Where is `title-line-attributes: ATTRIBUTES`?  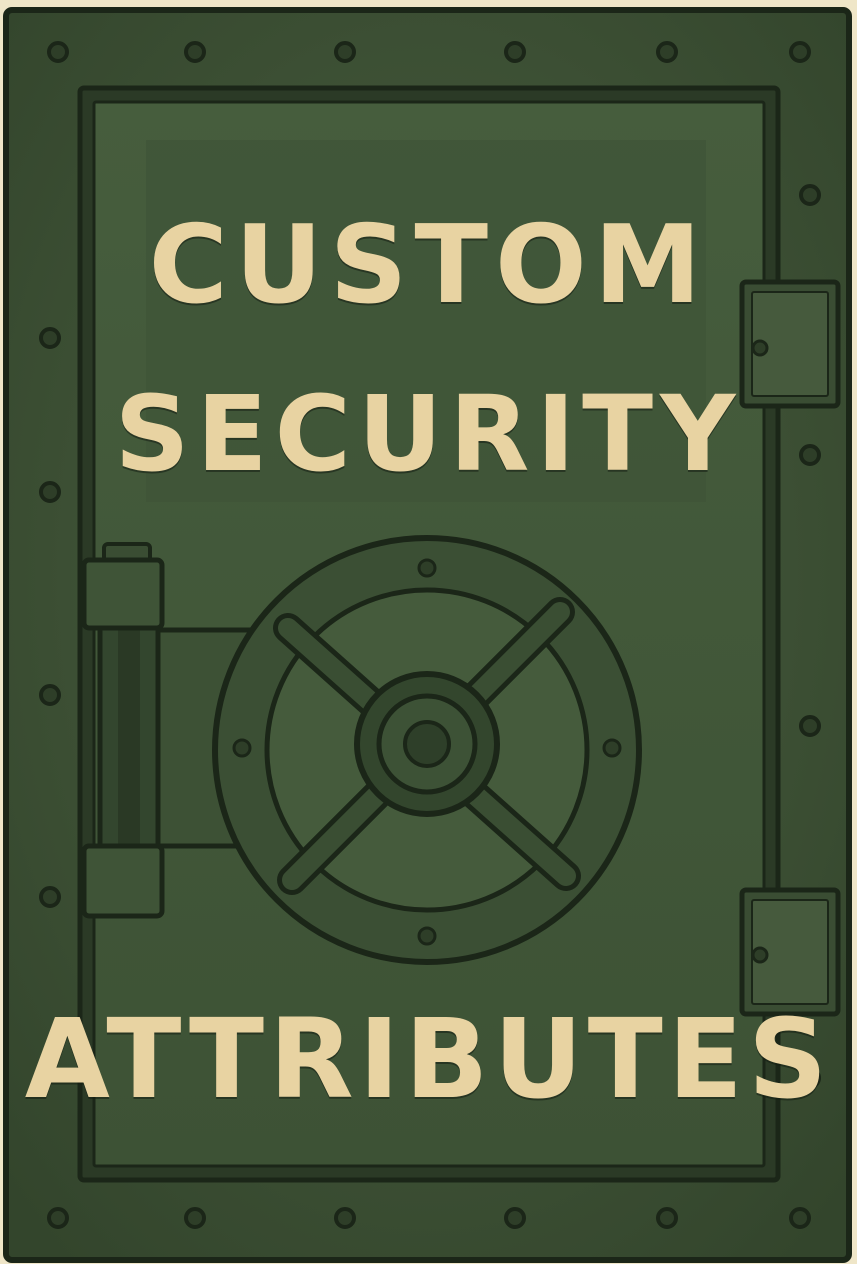
title-line-attributes: ATTRIBUTES is located at coordinates (428, 1059).